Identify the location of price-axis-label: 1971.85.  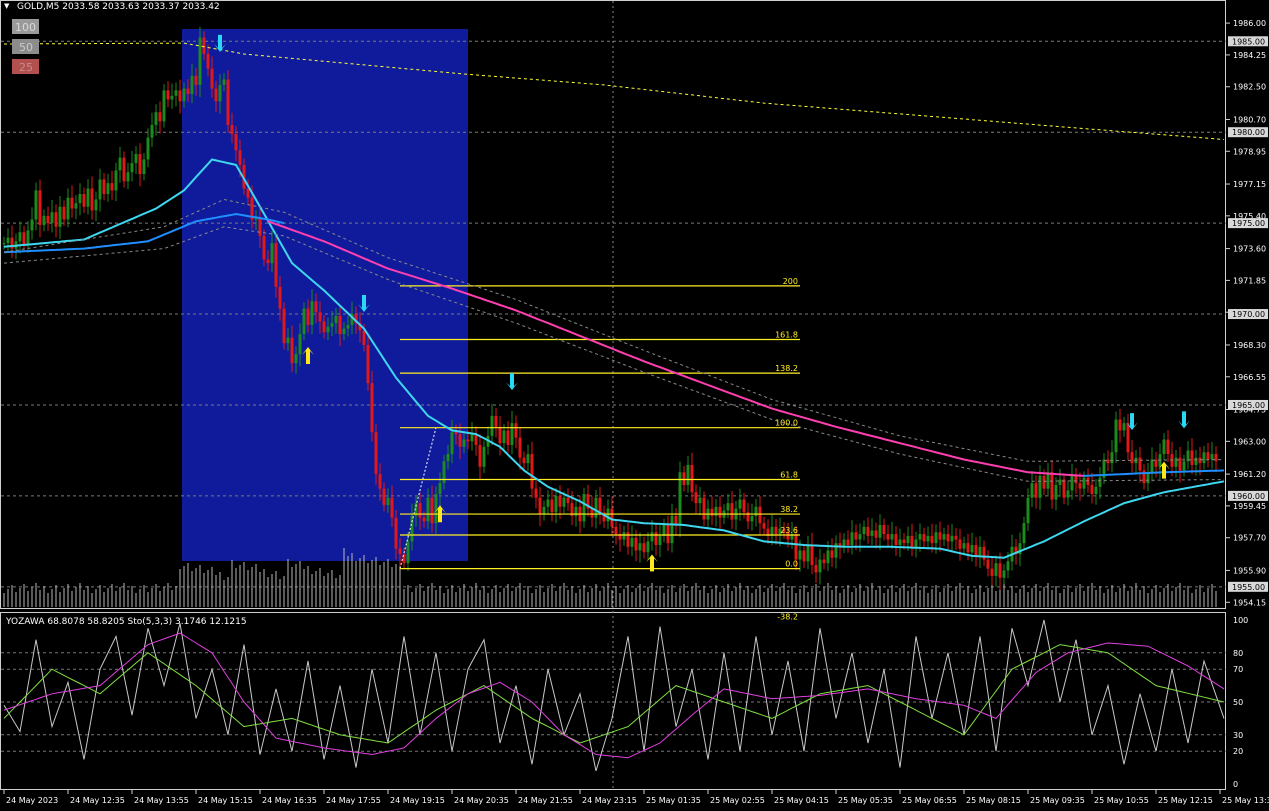
(1249, 280).